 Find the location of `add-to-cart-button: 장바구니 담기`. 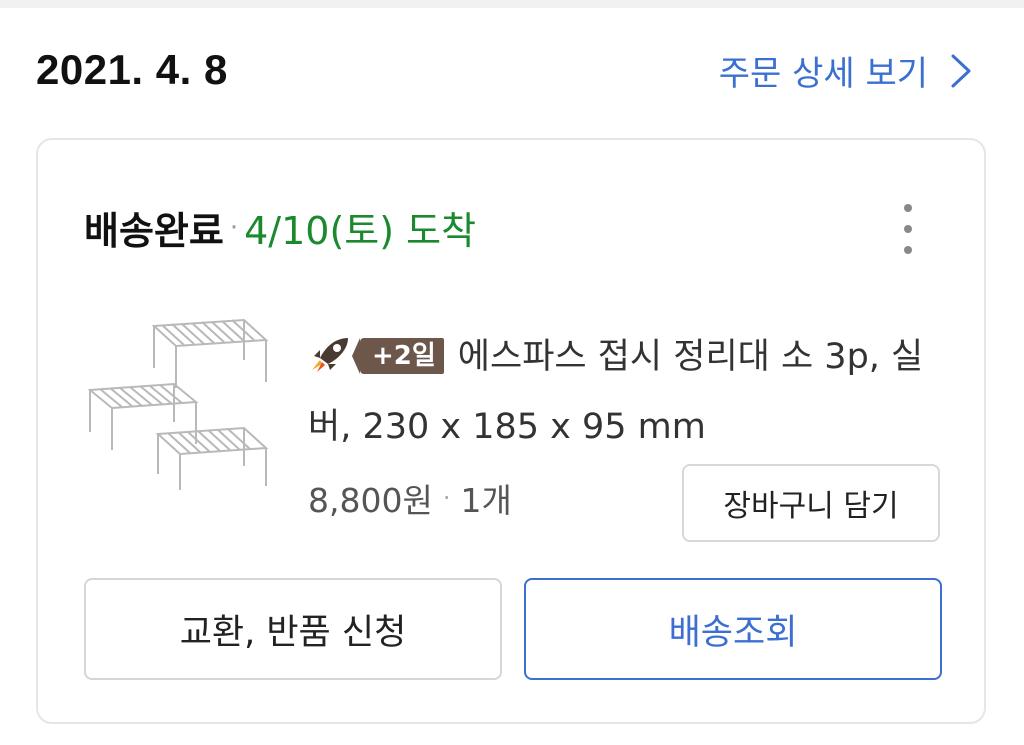

add-to-cart-button: 장바구니 담기 is located at coordinates (811, 503).